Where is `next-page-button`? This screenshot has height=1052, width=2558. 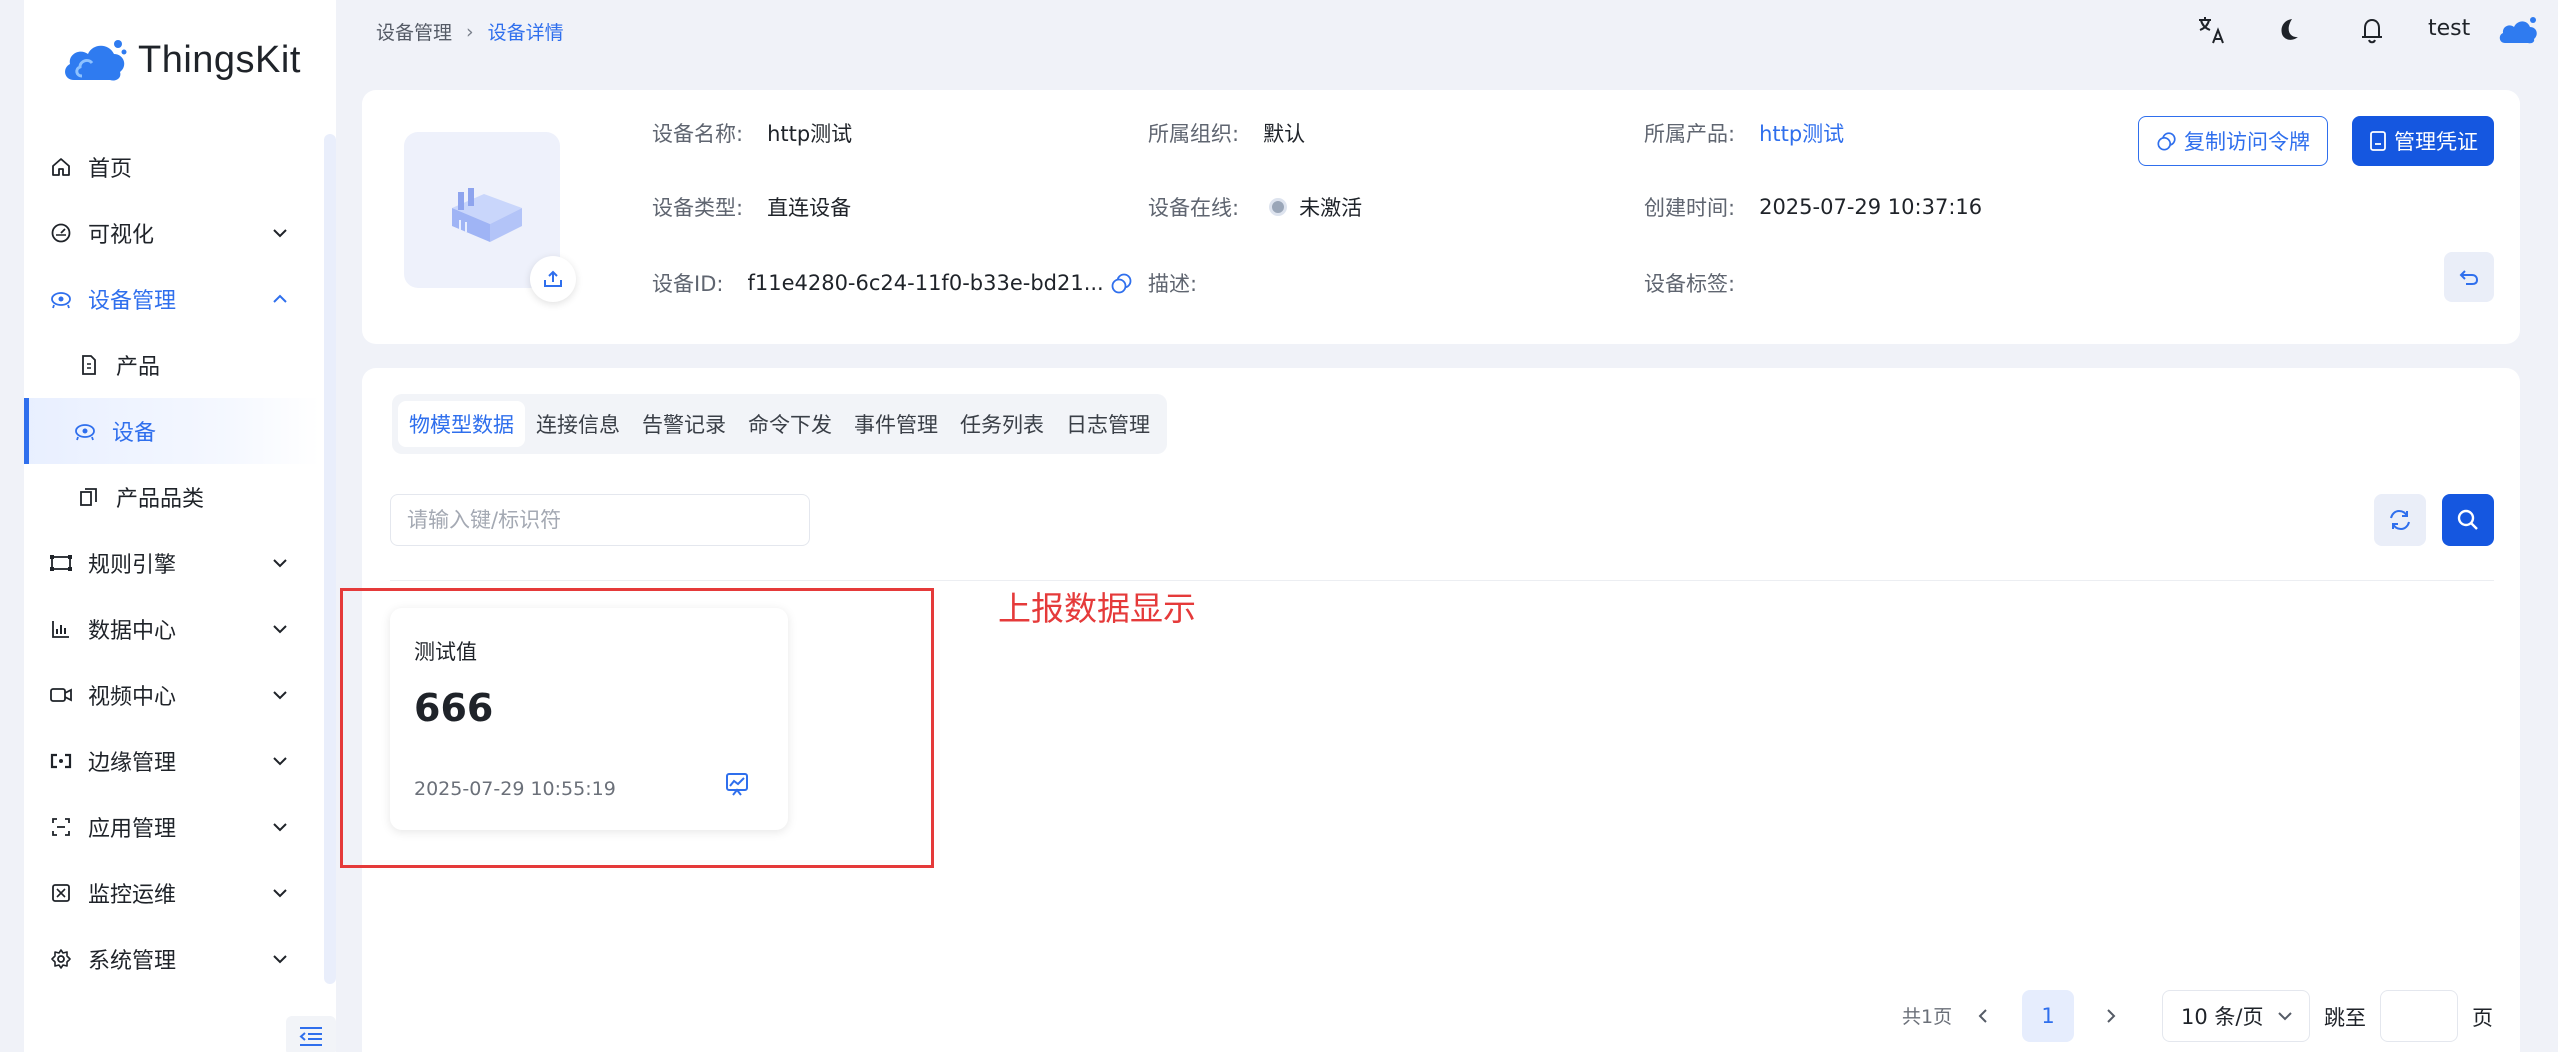 next-page-button is located at coordinates (2110, 1016).